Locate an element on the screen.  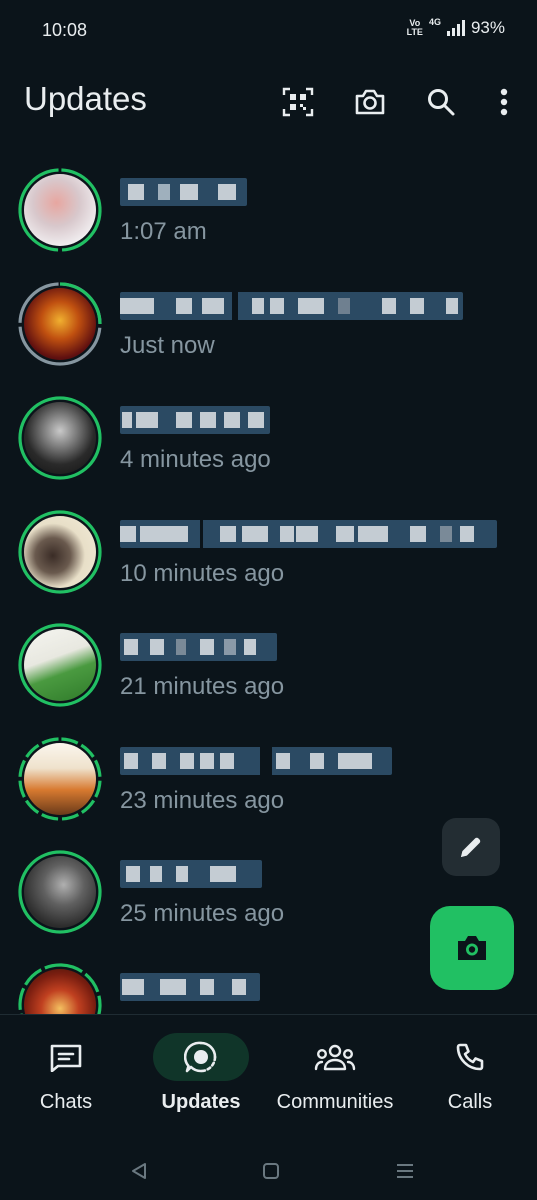
status-timestamp: 21 minutes ago is located at coordinates (202, 686).